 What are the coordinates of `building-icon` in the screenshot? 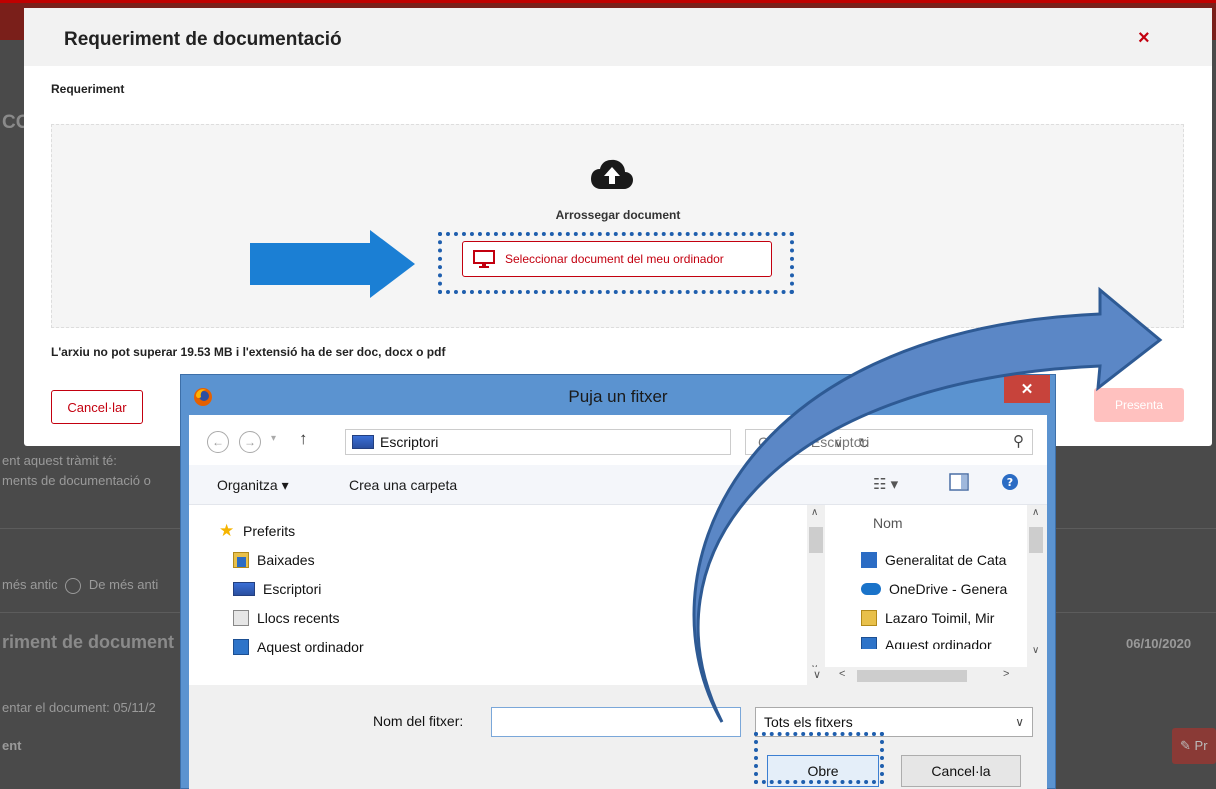 It's located at (869, 560).